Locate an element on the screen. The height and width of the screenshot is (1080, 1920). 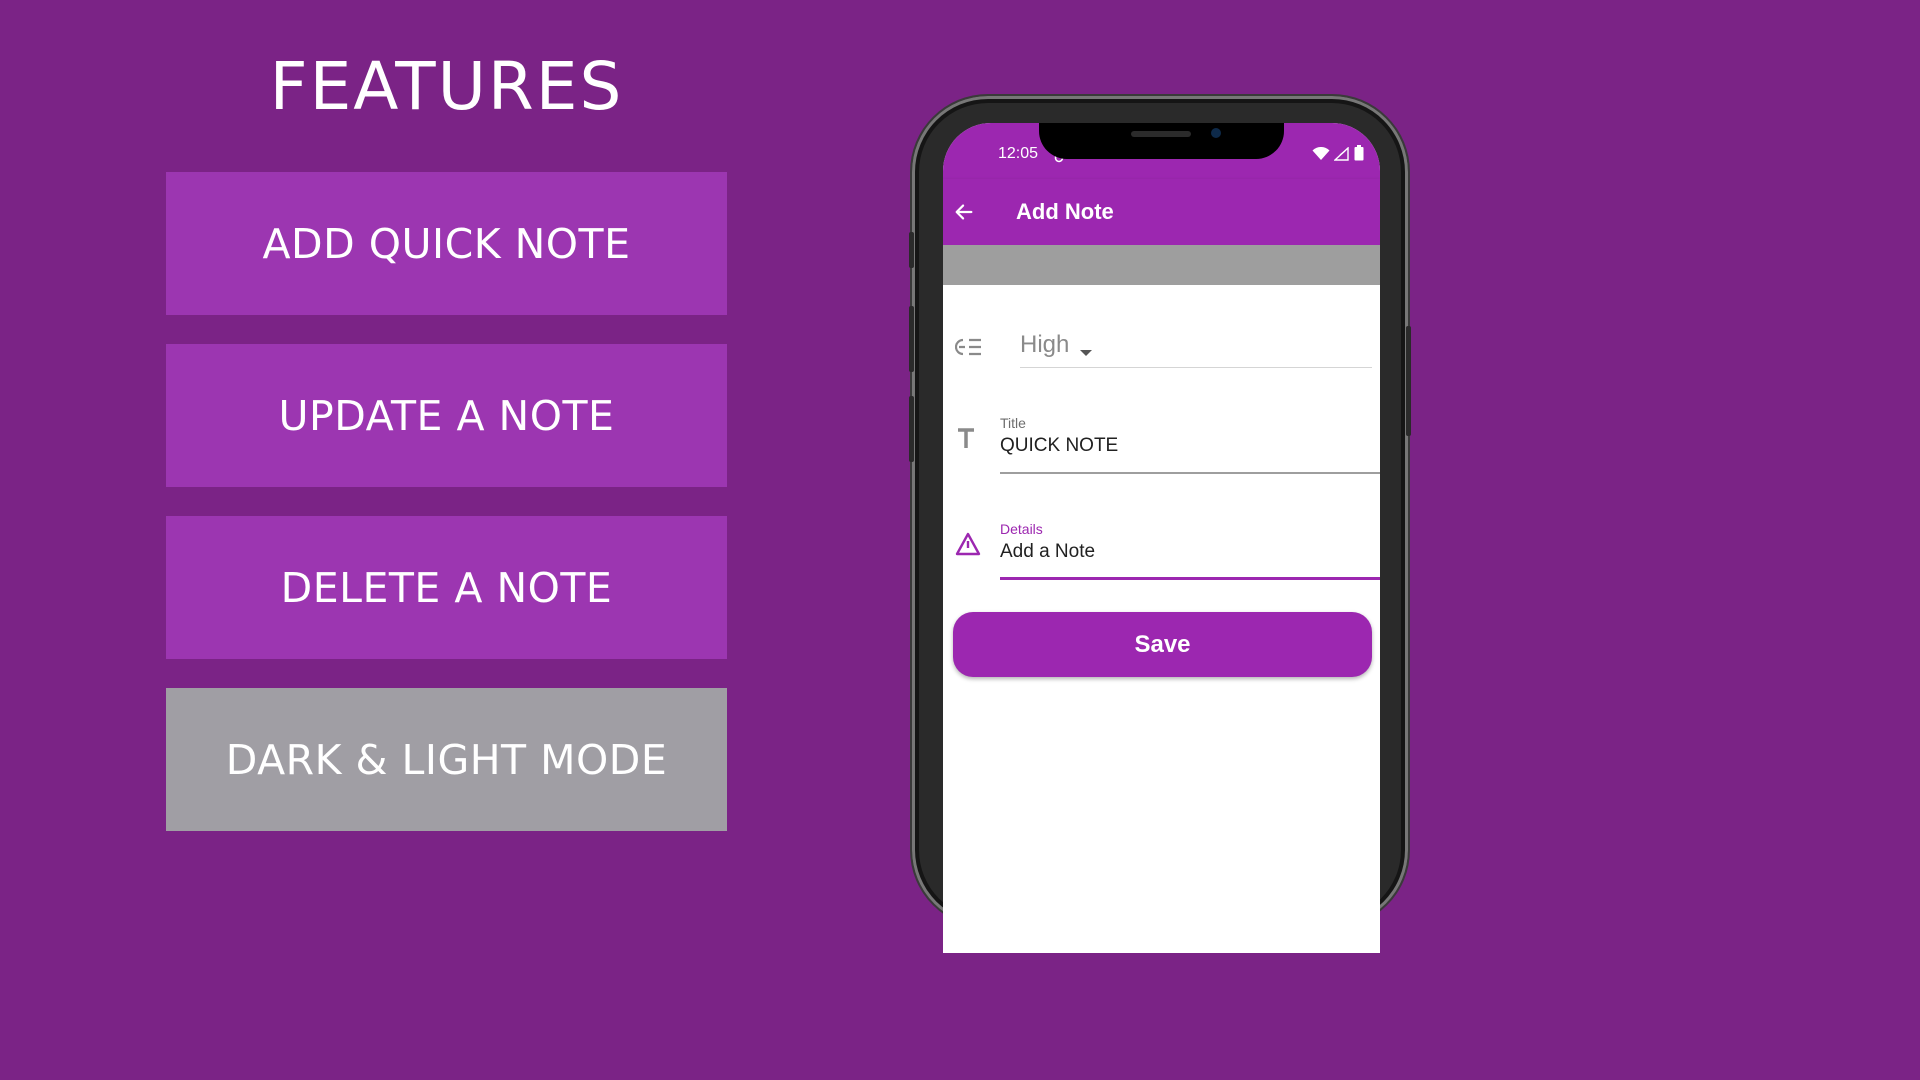
speaker-grille is located at coordinates (1161, 134).